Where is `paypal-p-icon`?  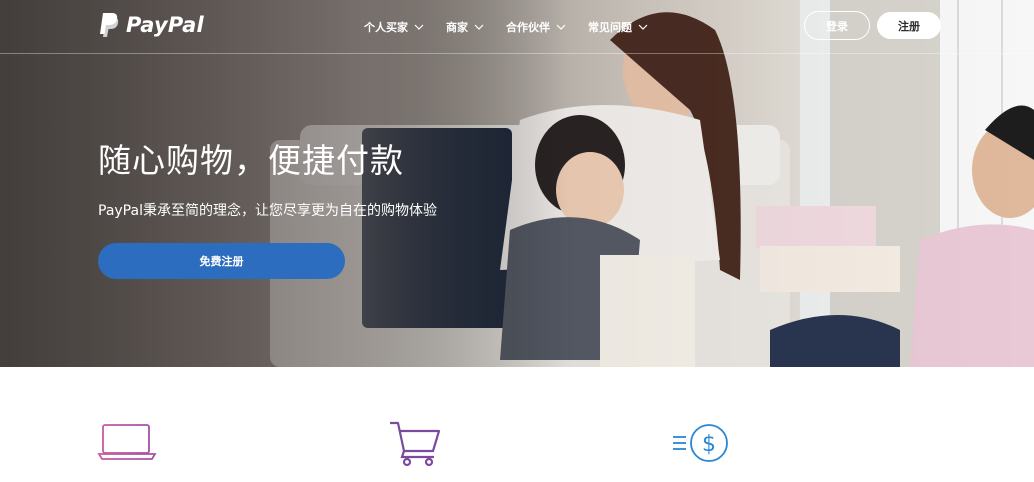
paypal-p-icon is located at coordinates (109, 25).